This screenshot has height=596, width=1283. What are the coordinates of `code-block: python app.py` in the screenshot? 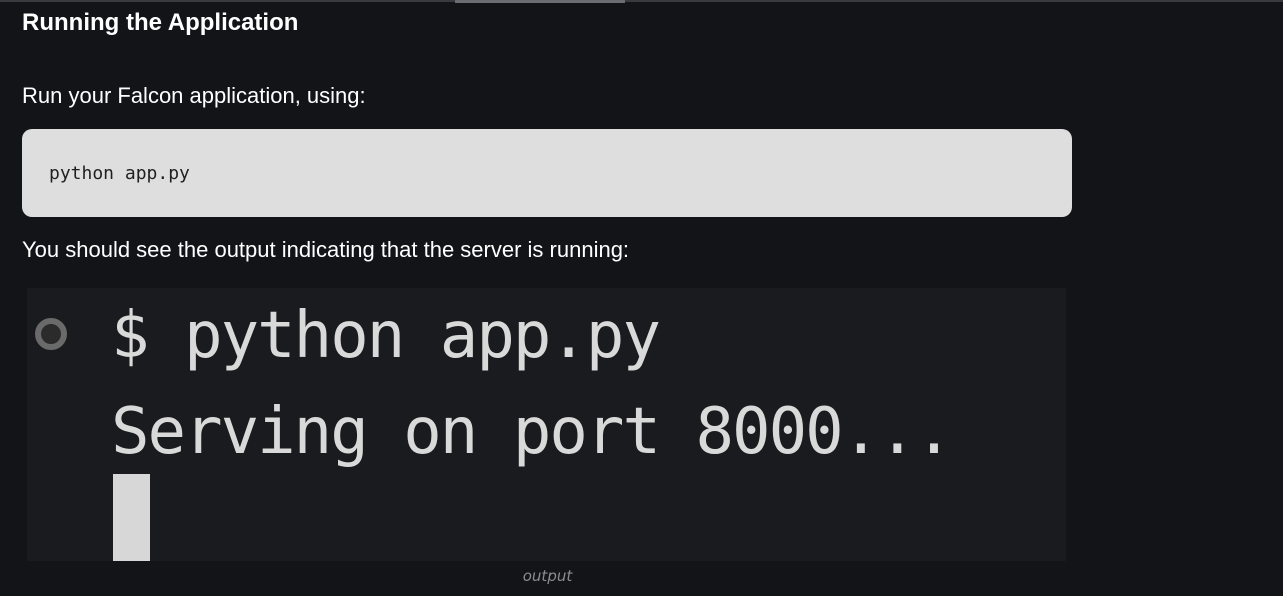 It's located at (547, 173).